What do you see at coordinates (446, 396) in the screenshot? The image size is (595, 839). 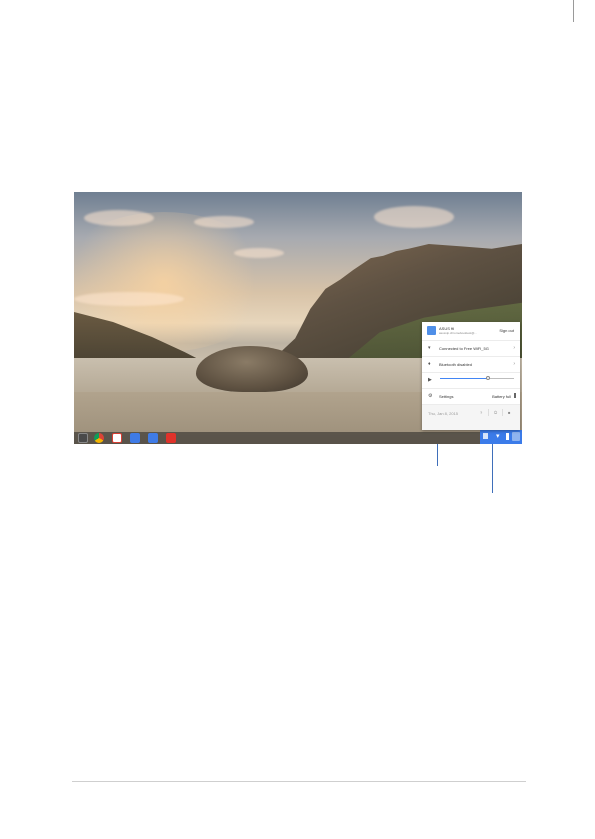 I see `settings-label: Settings` at bounding box center [446, 396].